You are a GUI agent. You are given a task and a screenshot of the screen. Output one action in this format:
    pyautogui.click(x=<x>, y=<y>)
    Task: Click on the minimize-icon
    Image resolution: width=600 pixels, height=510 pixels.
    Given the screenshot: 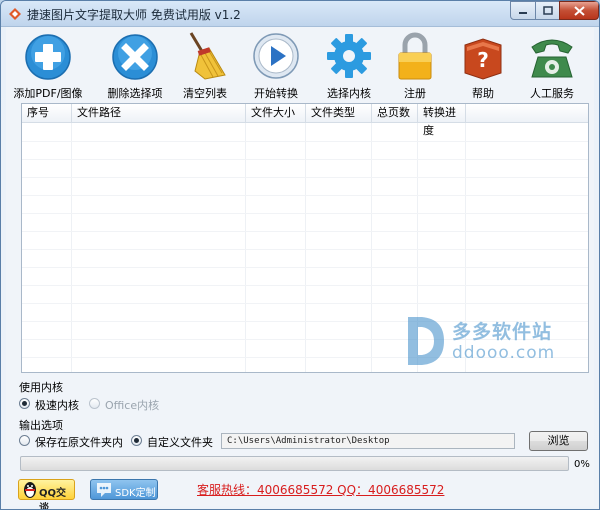 What is the action you would take?
    pyautogui.click(x=523, y=12)
    